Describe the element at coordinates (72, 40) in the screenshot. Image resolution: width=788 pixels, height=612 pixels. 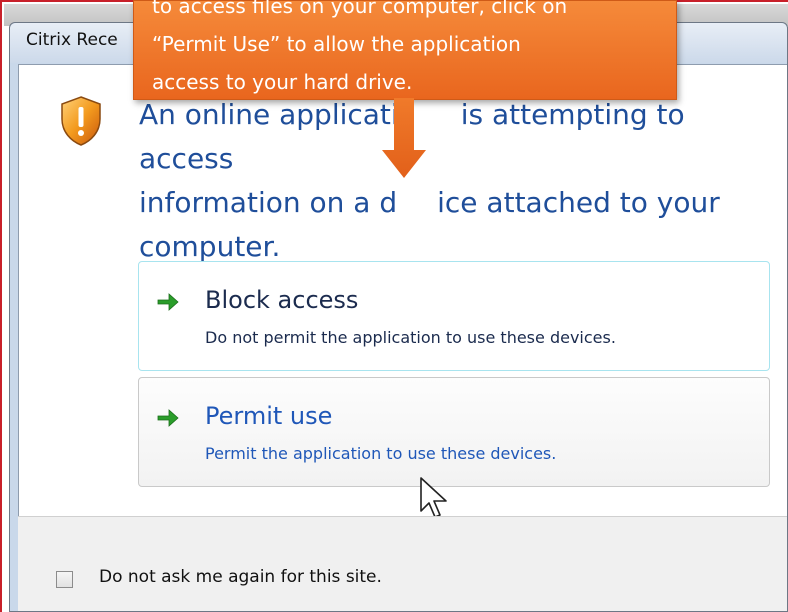
I see `dialog-title: Citrix Rece` at that location.